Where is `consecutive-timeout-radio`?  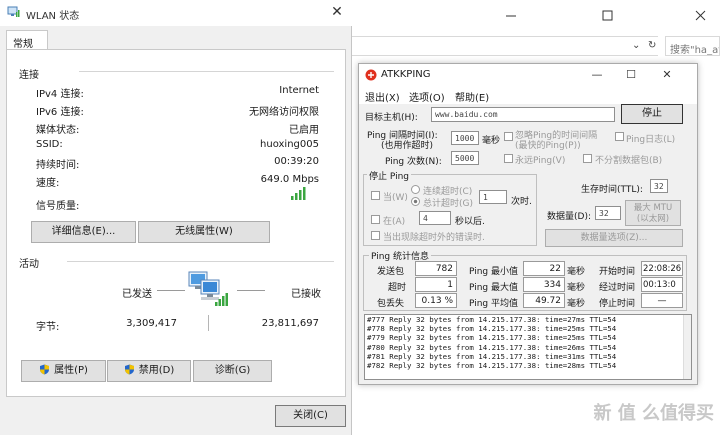 consecutive-timeout-radio is located at coordinates (415, 189).